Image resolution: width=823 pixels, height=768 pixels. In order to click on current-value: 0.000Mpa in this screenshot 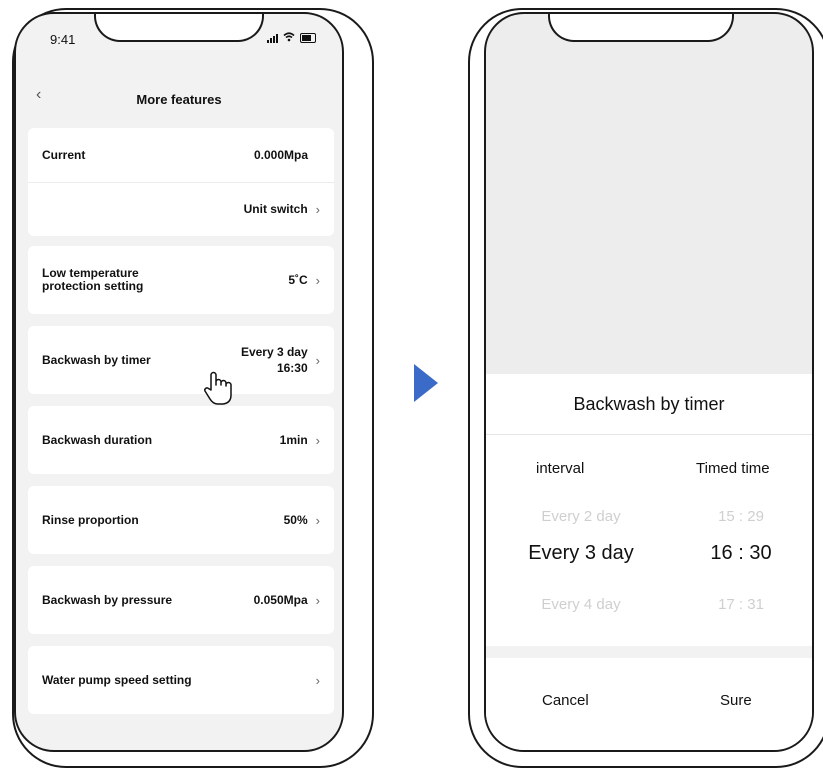, I will do `click(280, 155)`.